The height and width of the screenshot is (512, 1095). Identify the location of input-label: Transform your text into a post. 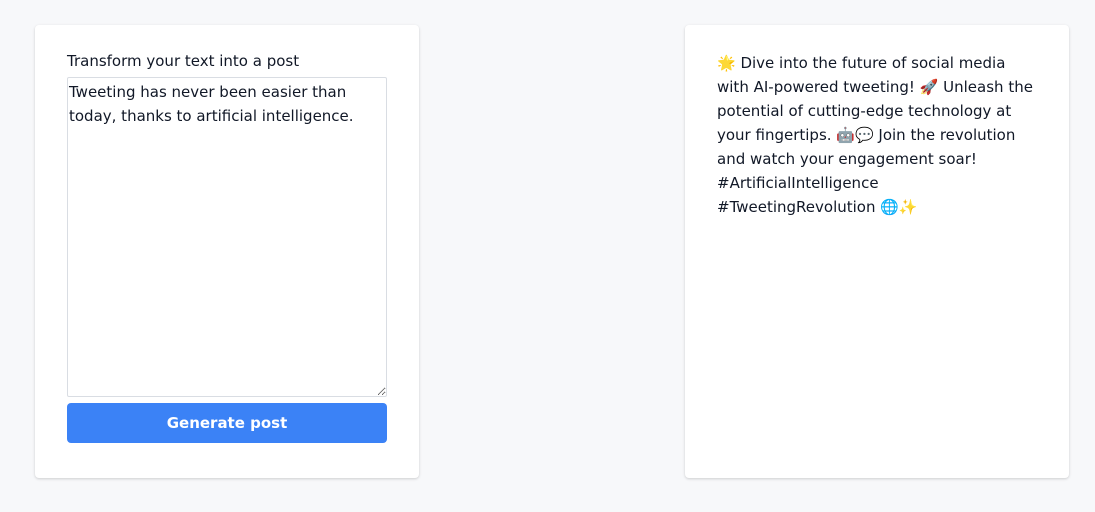
(183, 61).